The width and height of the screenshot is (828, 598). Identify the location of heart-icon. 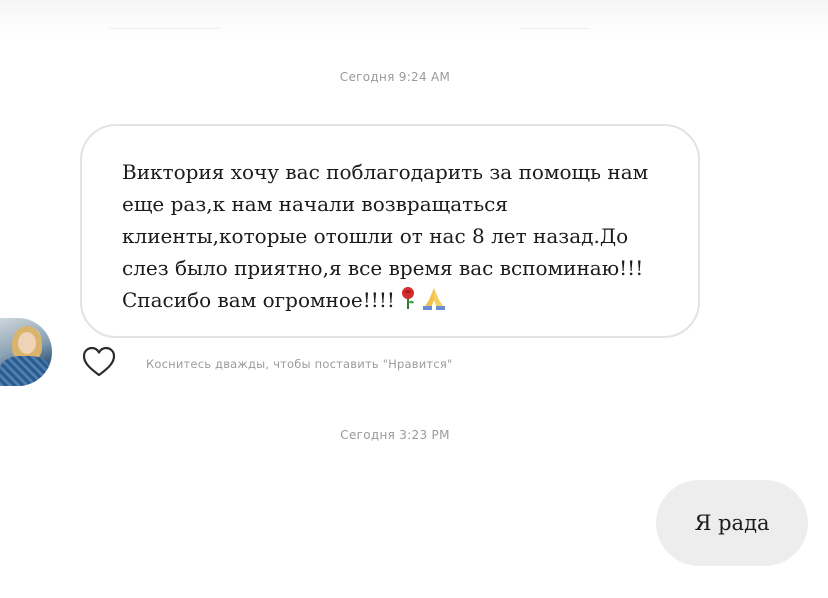
(99, 362).